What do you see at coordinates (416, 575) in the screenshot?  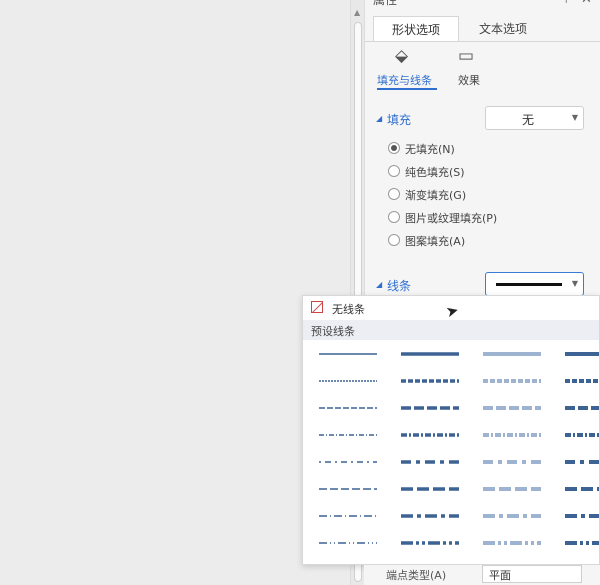 I see `cap-type-label: 端点类型(A)` at bounding box center [416, 575].